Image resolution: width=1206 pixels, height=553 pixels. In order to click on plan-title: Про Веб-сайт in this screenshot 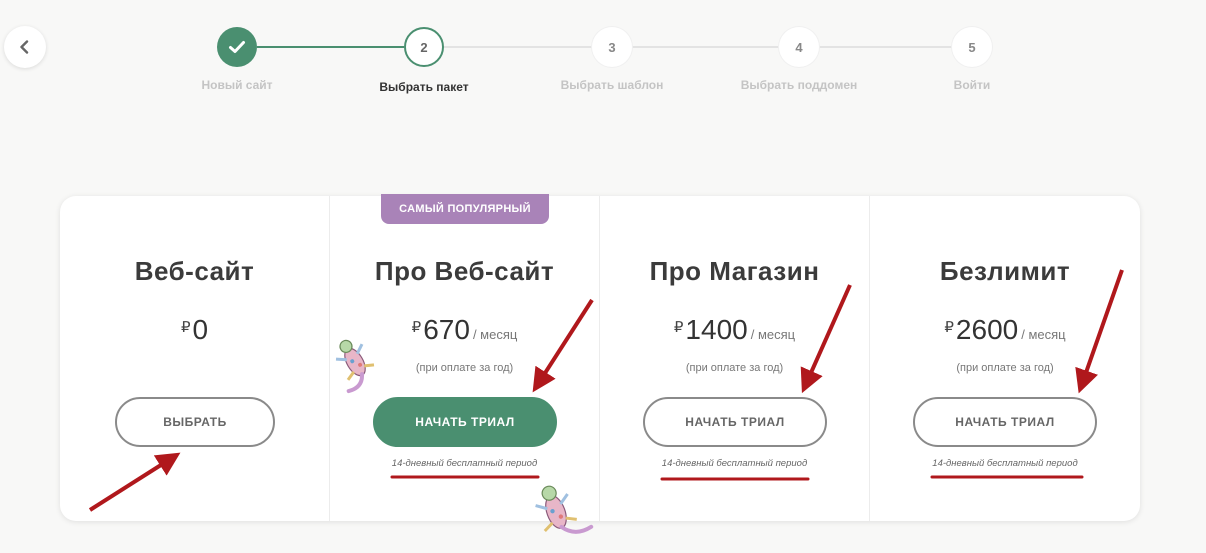, I will do `click(464, 271)`.